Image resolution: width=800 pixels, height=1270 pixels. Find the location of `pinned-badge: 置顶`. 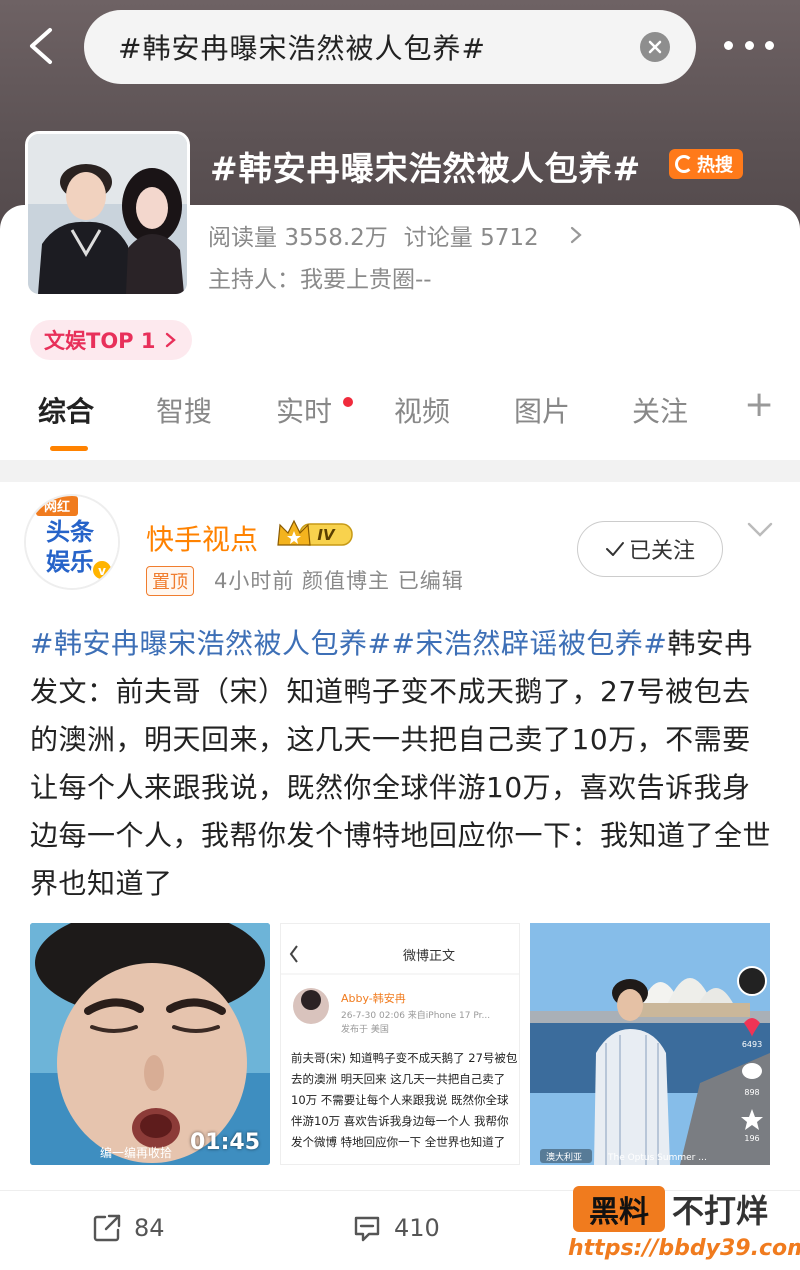

pinned-badge: 置顶 is located at coordinates (170, 581).